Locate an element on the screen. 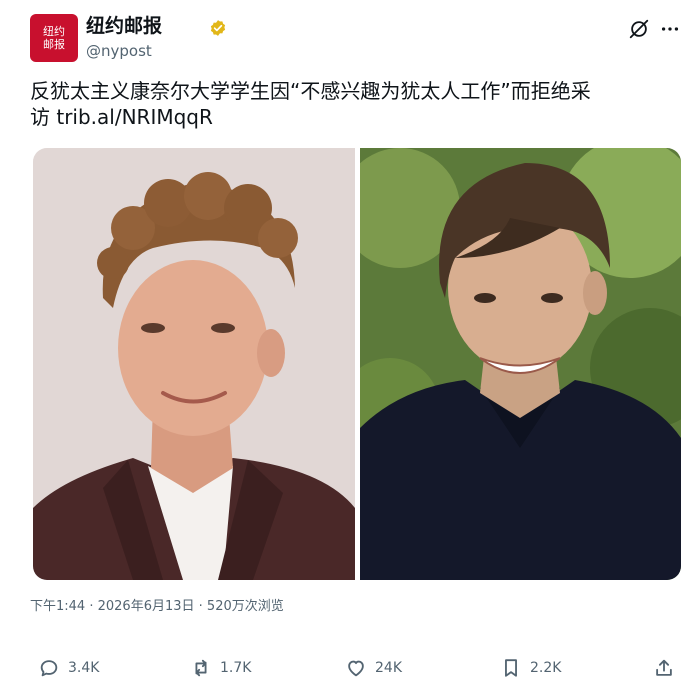 Image resolution: width=690 pixels, height=690 pixels. like-button: 24K is located at coordinates (373, 668).